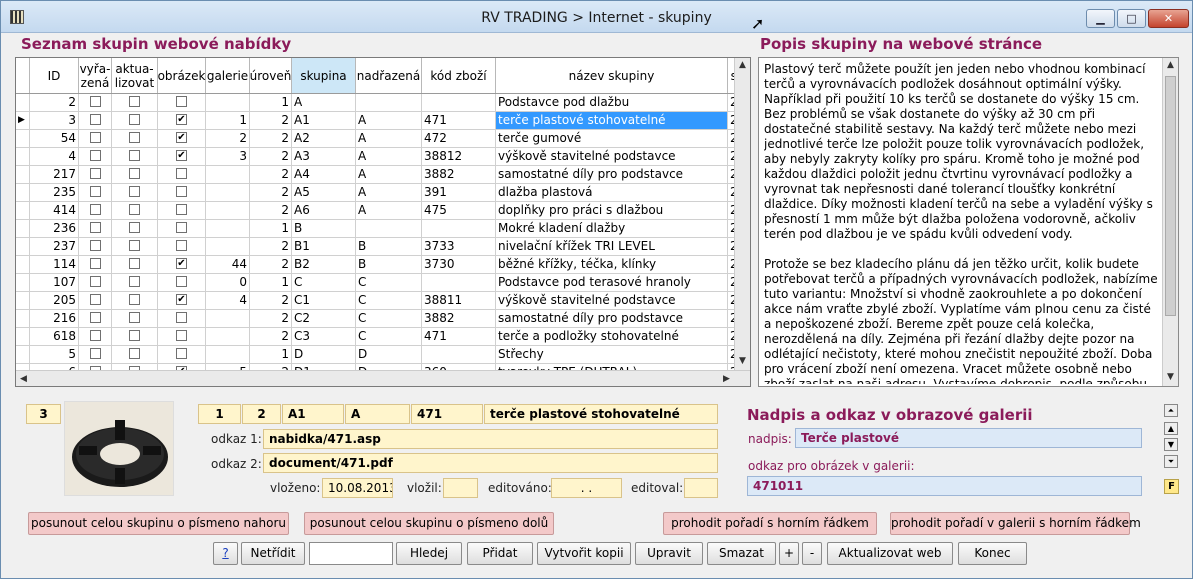  What do you see at coordinates (324, 228) in the screenshot?
I see `cell-sk: B` at bounding box center [324, 228].